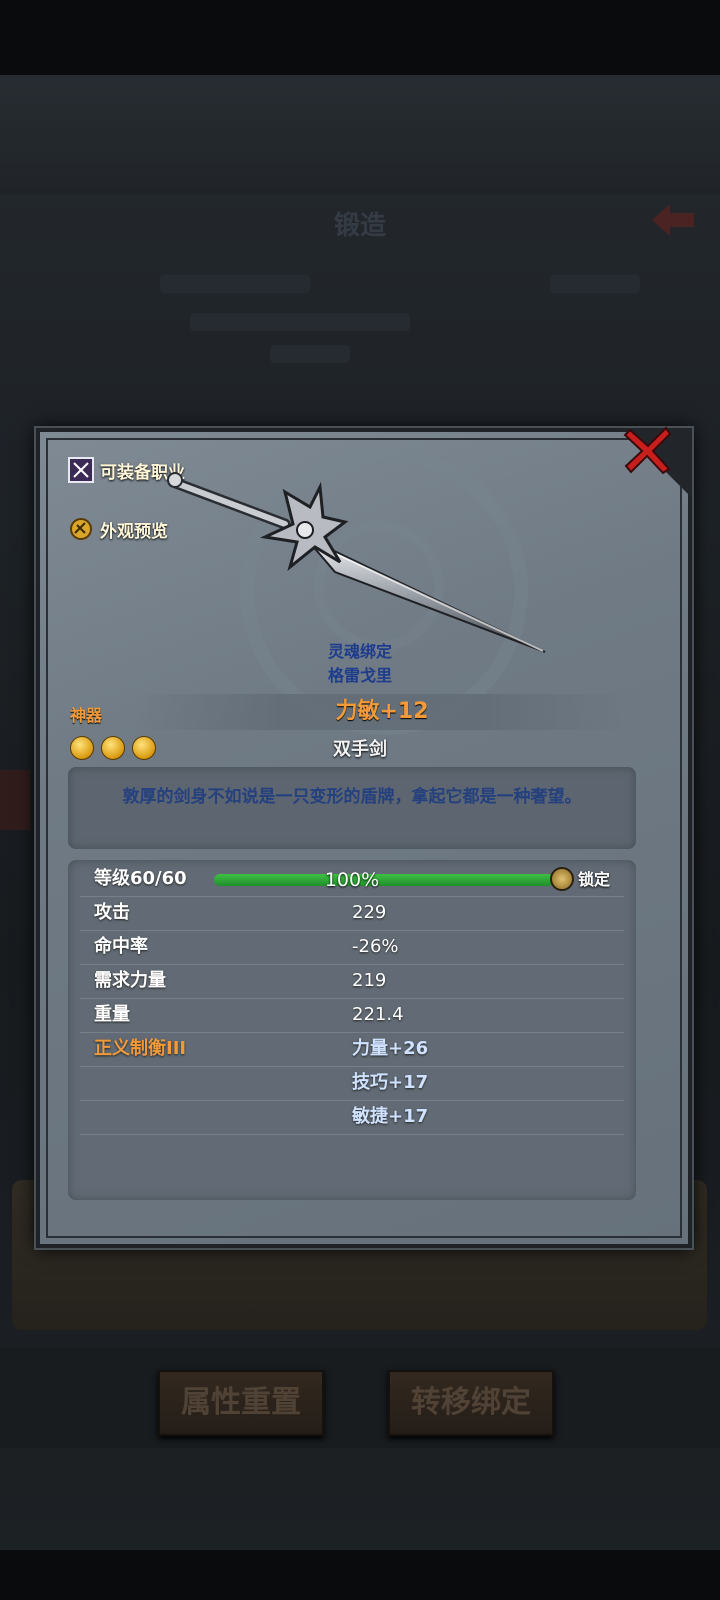 The height and width of the screenshot is (1600, 720). Describe the element at coordinates (359, 675) in the screenshot. I see `item-name: 格雷戈里` at that location.